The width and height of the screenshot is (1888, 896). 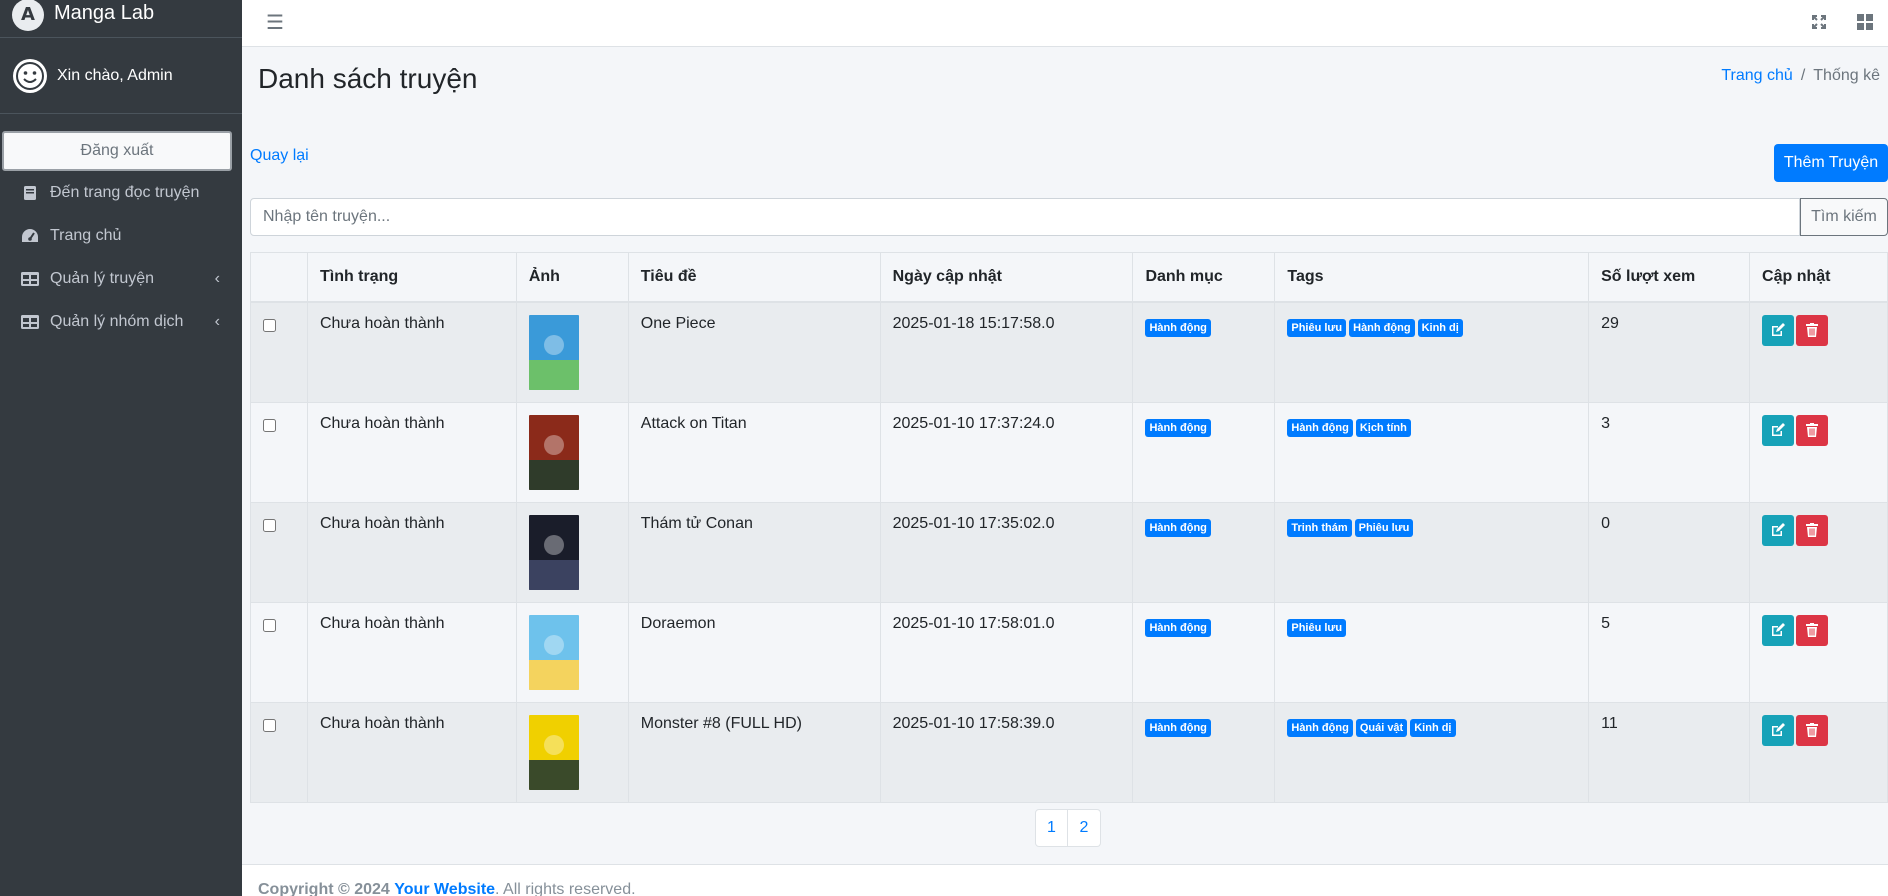 I want to click on category-cell: Hành động, so click(x=1204, y=752).